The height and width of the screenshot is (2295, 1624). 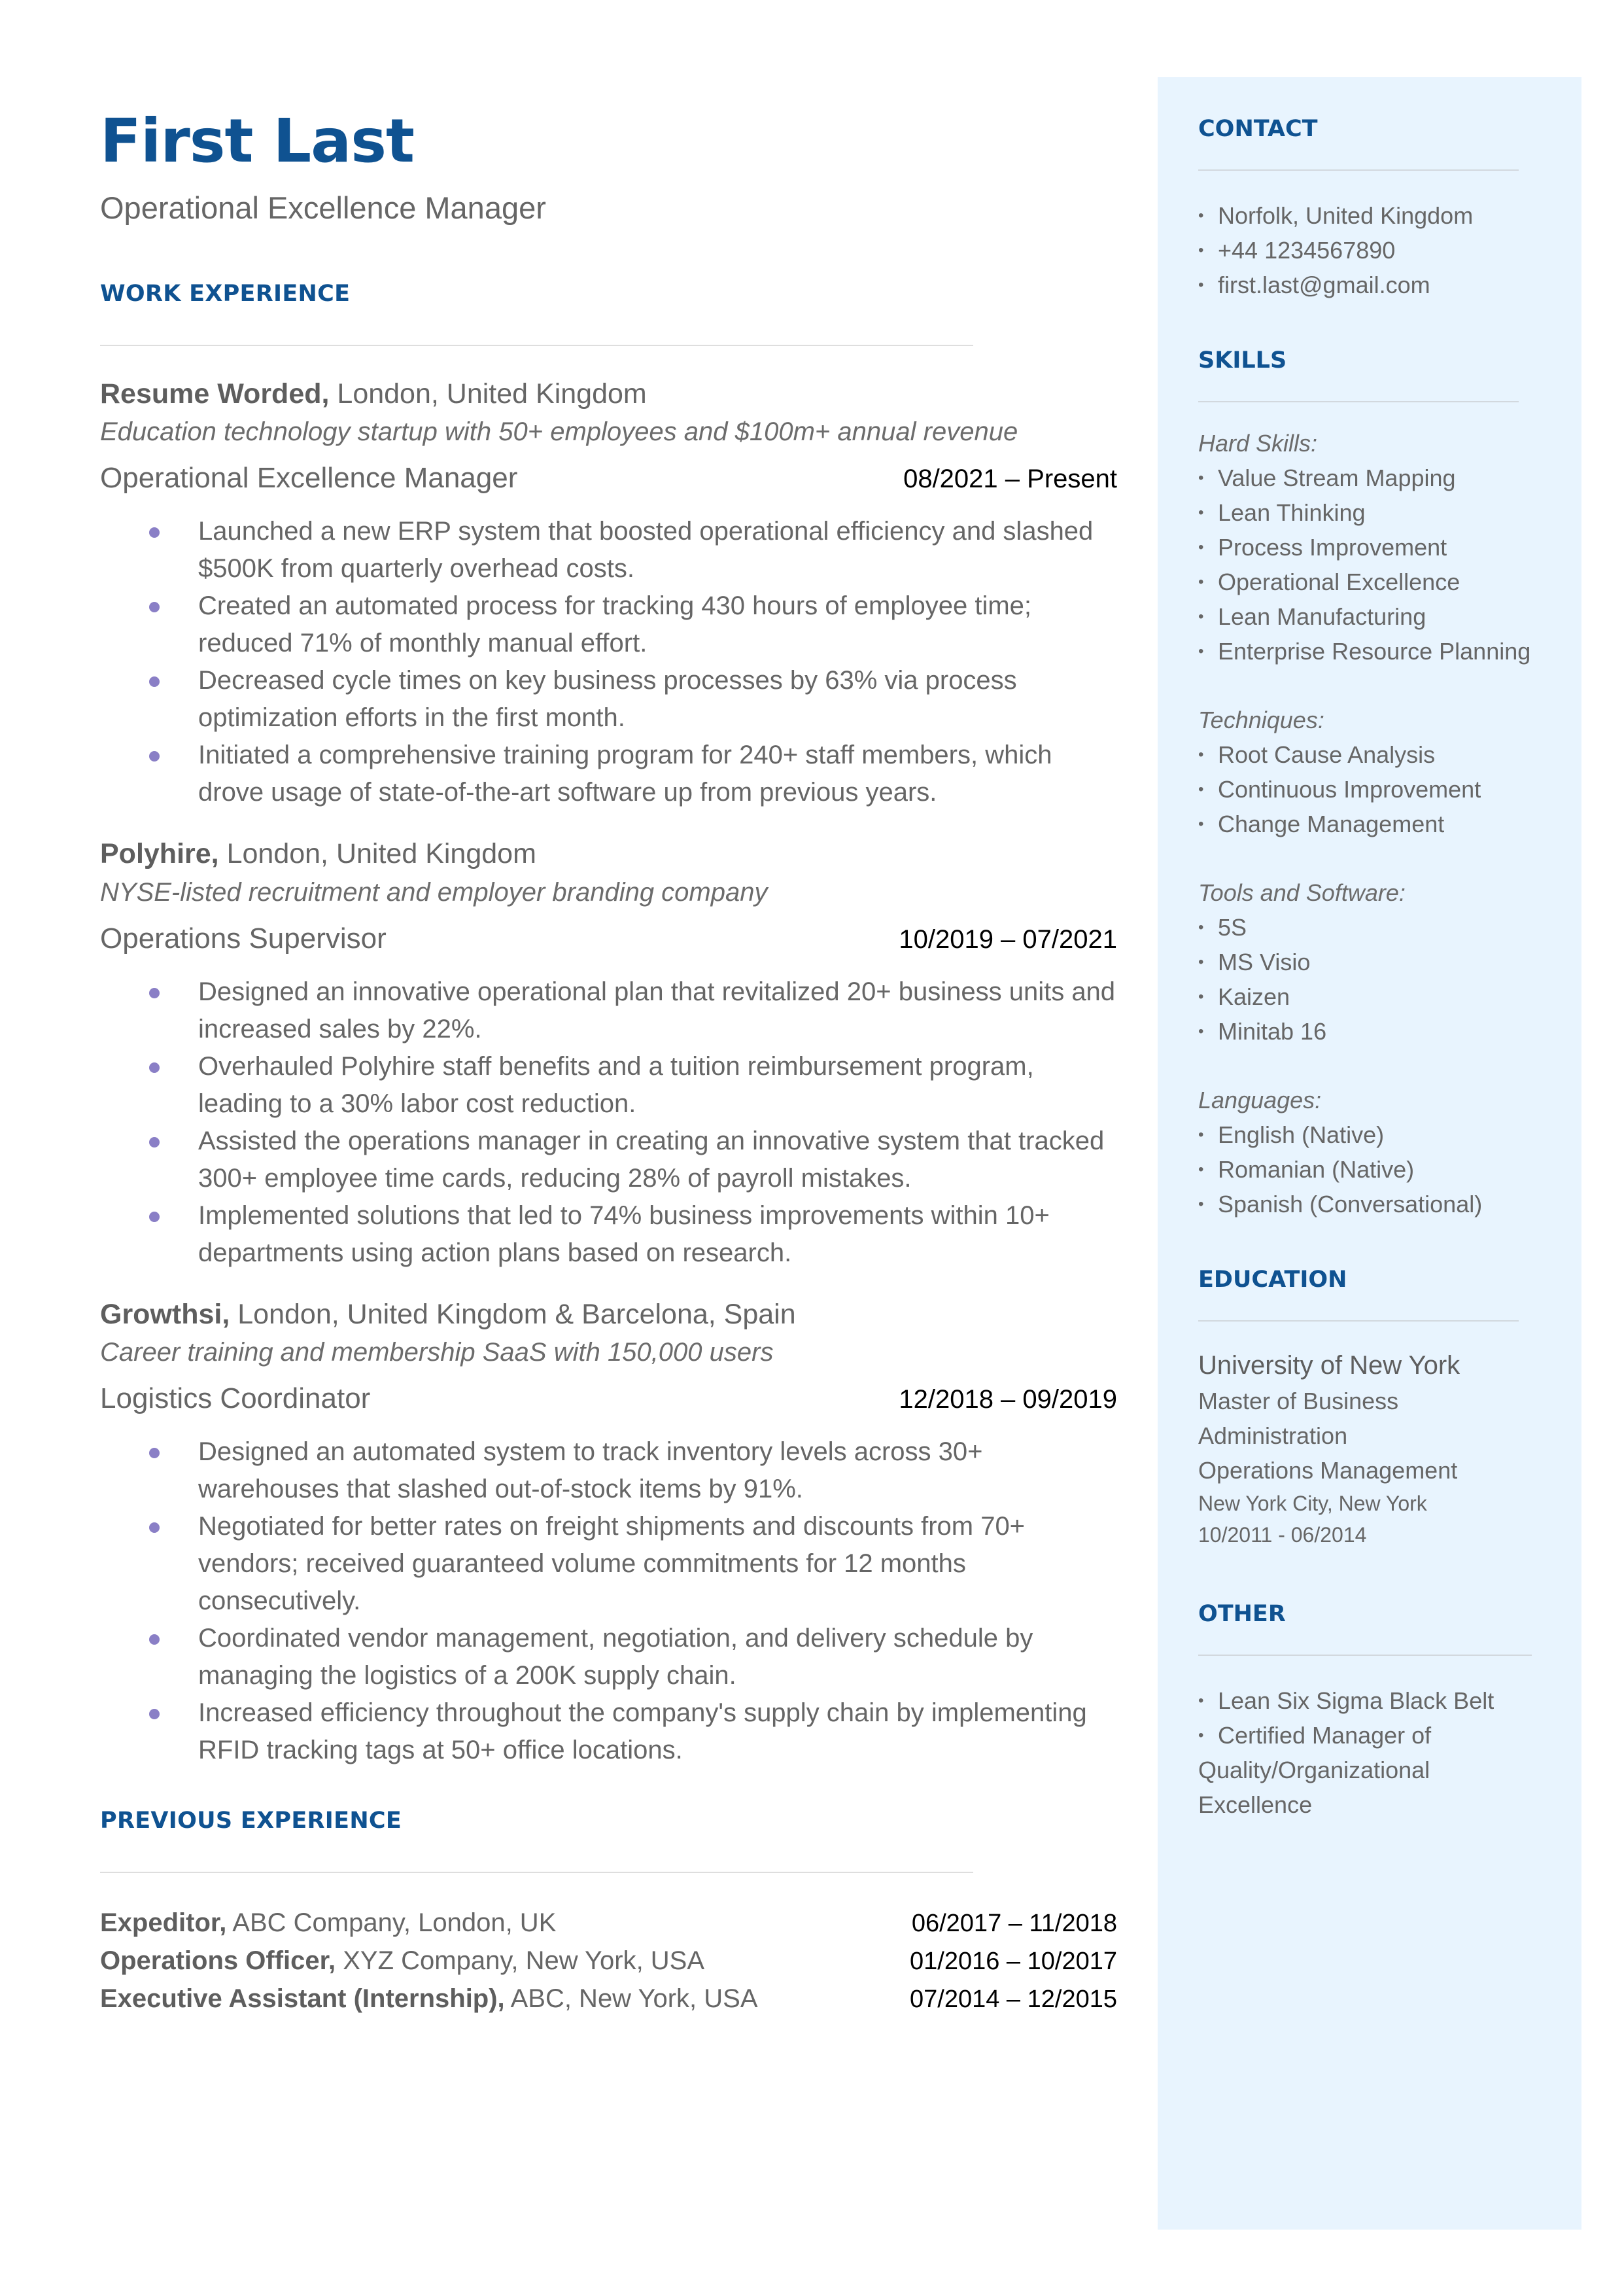 I want to click on previous-job-org: ABC, New York, USA, so click(x=631, y=1999).